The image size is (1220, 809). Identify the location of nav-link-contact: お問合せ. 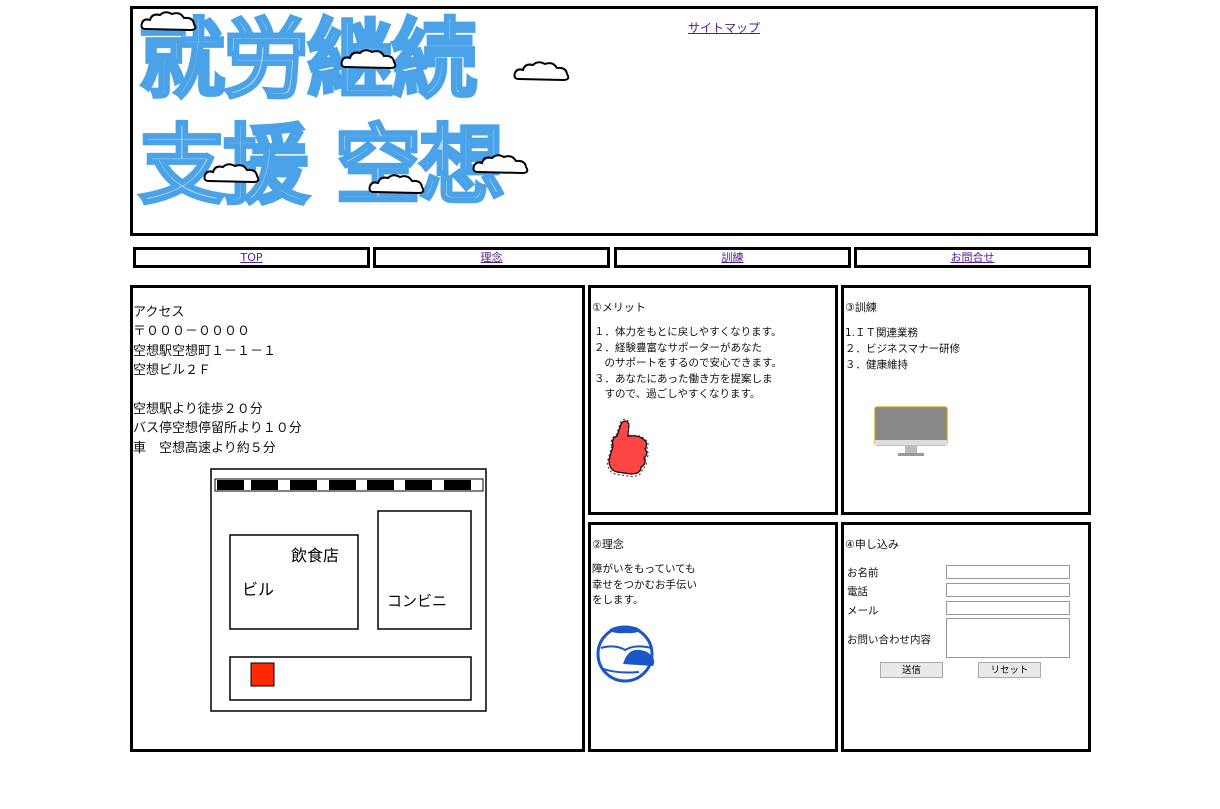
(973, 257).